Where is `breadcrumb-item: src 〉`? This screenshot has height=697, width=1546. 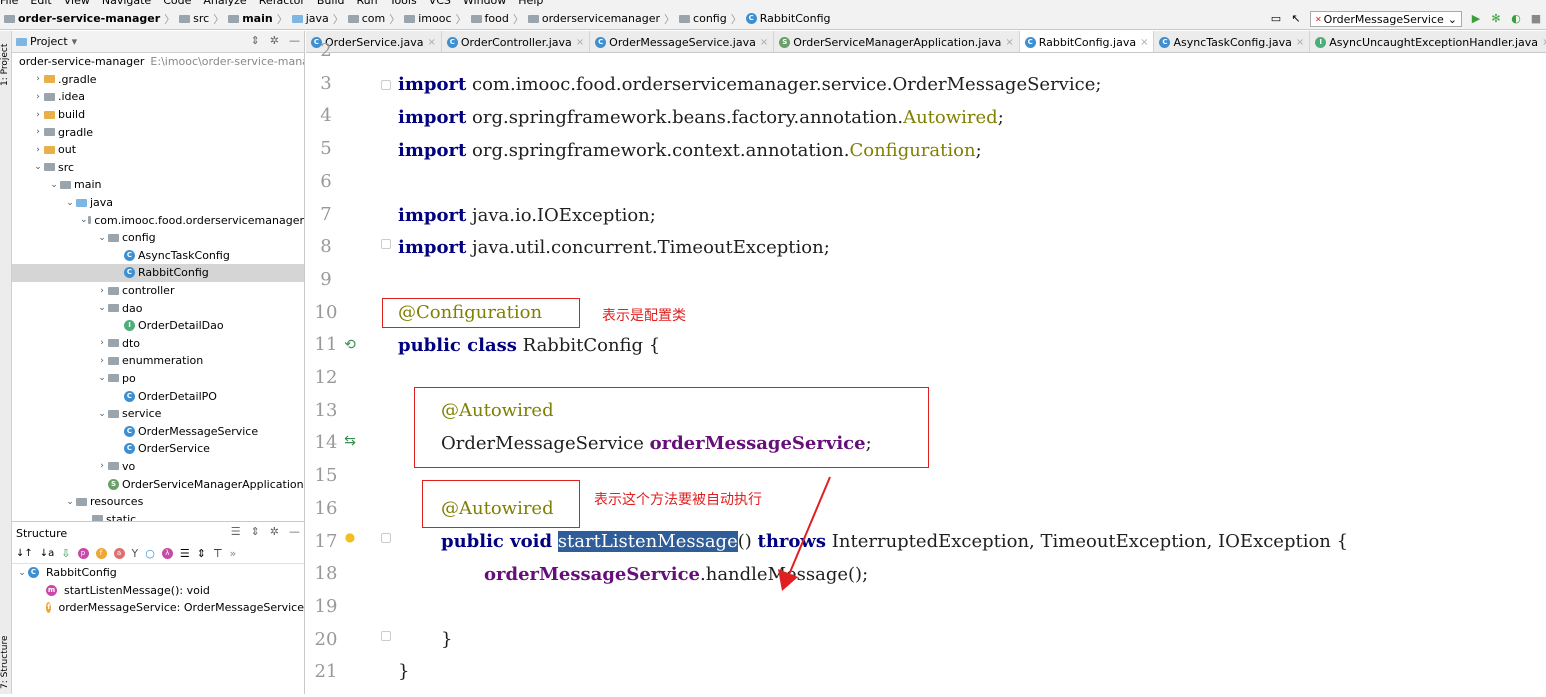 breadcrumb-item: src 〉 is located at coordinates (201, 19).